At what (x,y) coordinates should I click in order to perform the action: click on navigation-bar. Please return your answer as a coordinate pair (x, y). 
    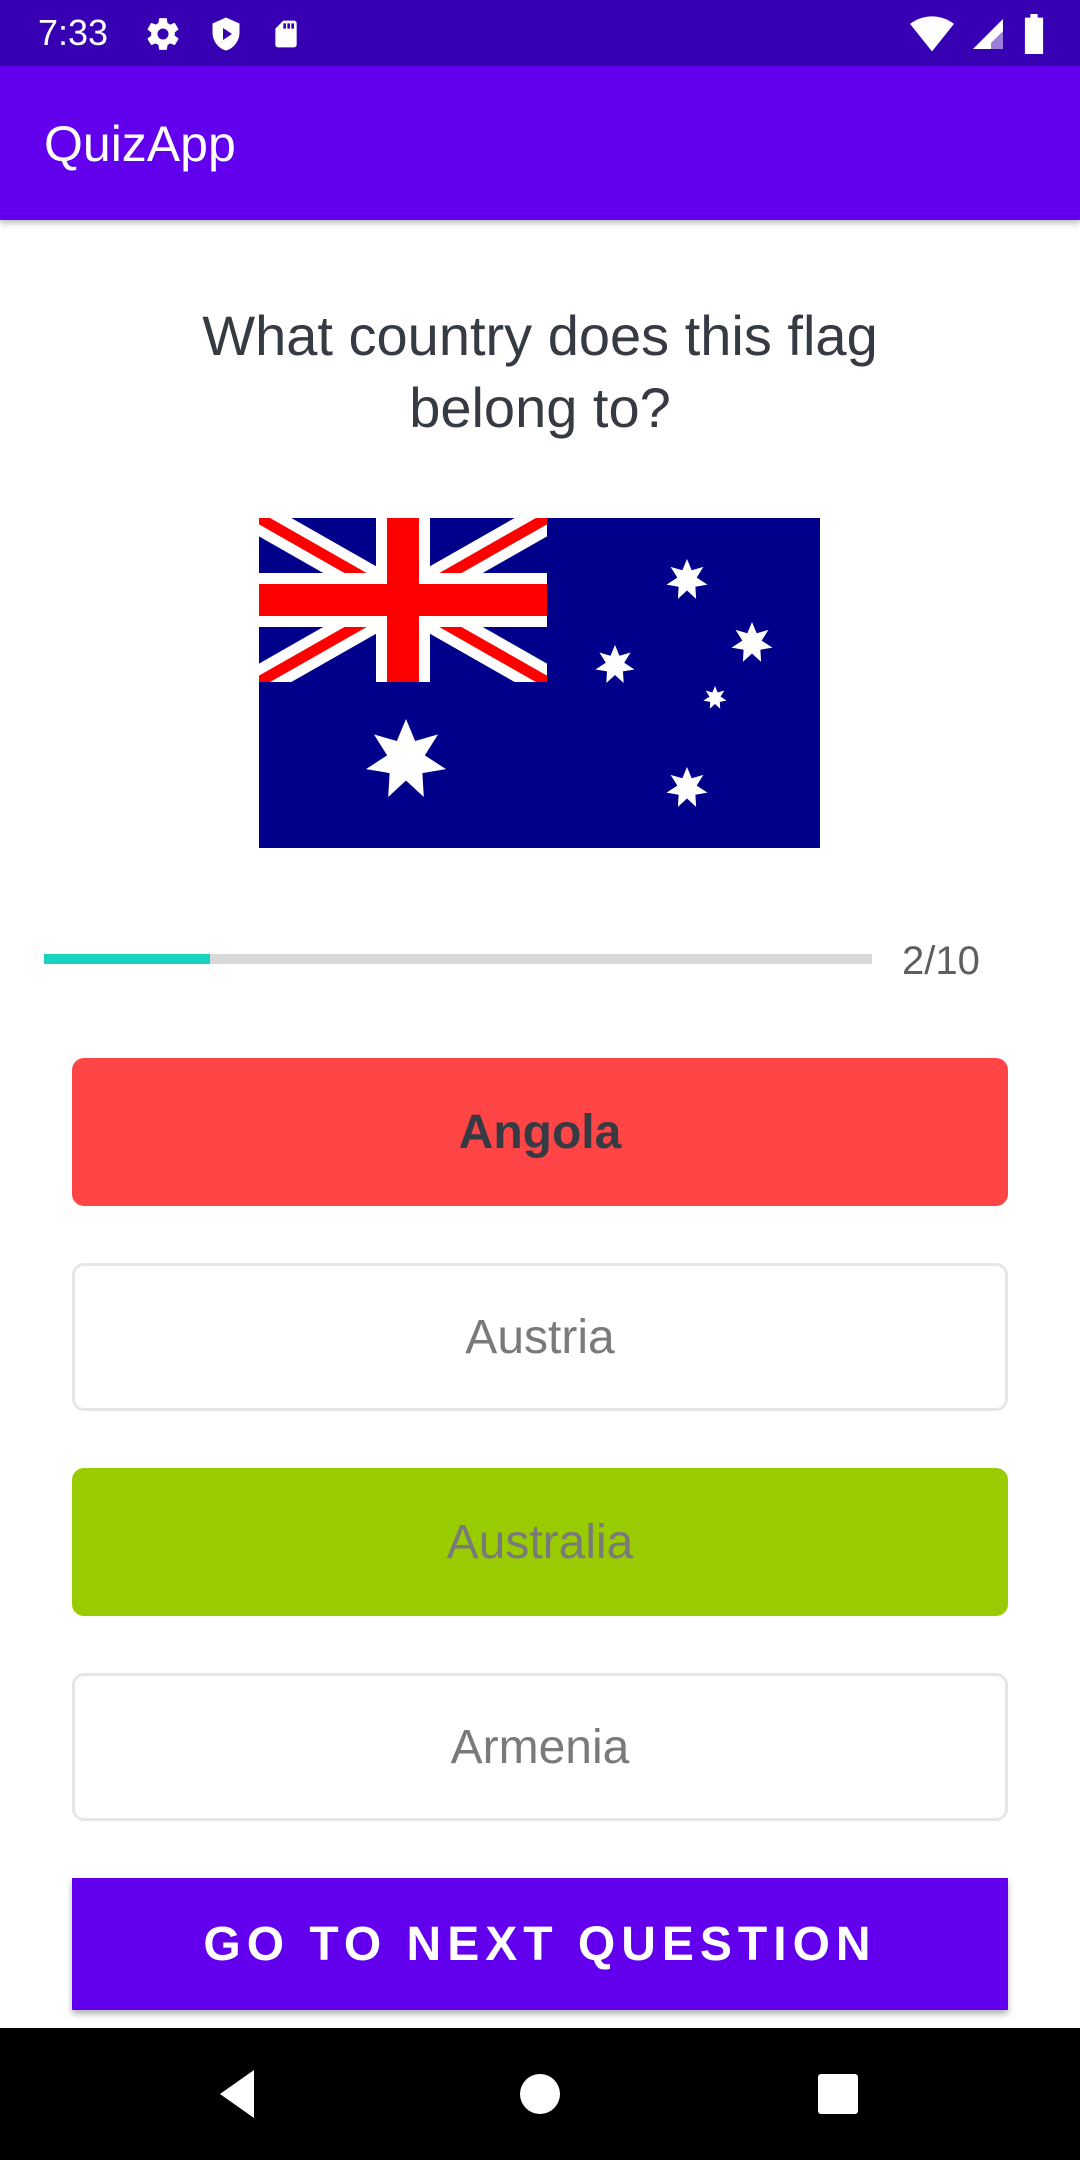
    Looking at the image, I should click on (540, 2094).